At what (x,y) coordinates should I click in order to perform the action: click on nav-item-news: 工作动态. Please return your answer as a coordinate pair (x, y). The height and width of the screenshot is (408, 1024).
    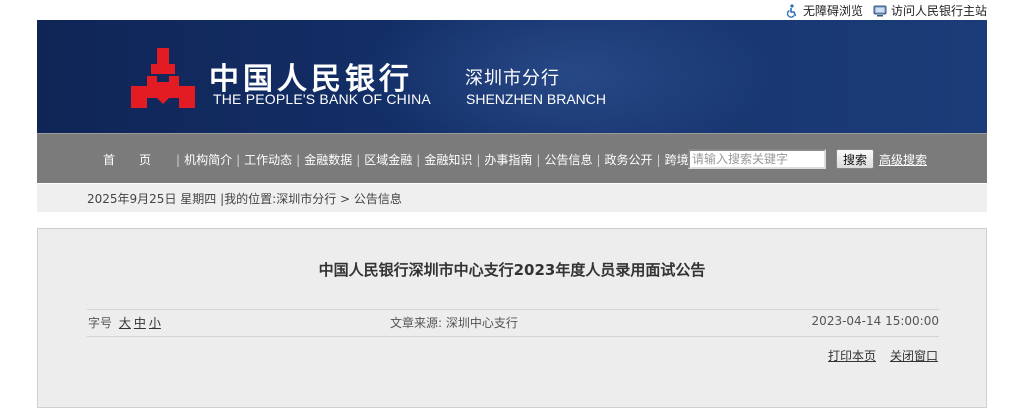
    Looking at the image, I should click on (268, 159).